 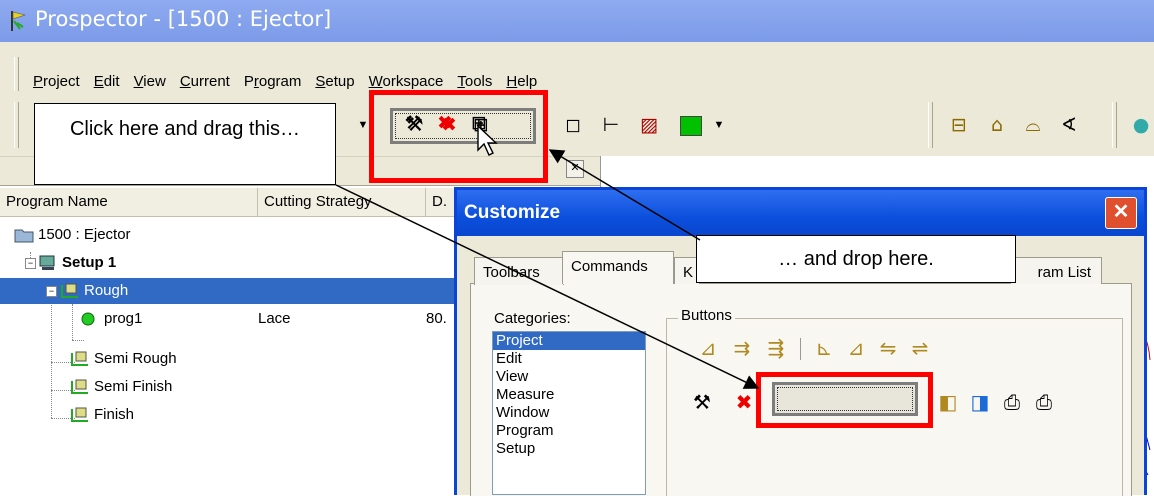 I want to click on menu-program: Program, so click(x=273, y=85).